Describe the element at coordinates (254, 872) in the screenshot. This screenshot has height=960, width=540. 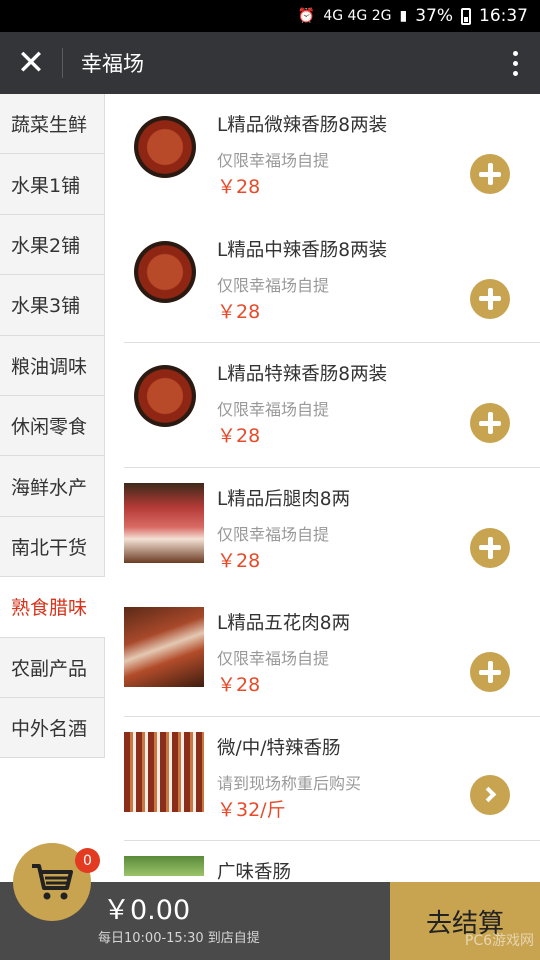
I see `product-name: 广味香肠` at that location.